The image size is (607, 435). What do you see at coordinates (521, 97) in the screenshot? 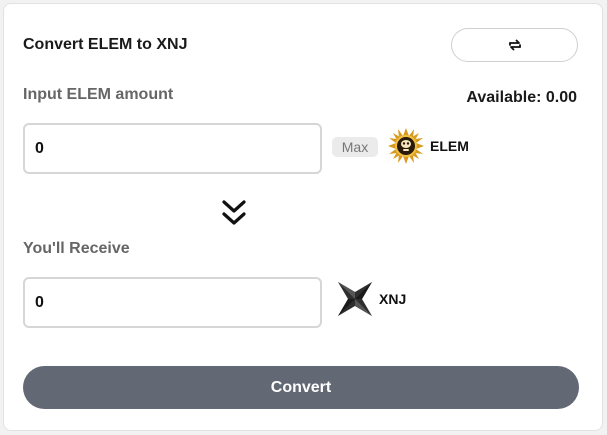
I see `available-balance: Available: 0.00` at bounding box center [521, 97].